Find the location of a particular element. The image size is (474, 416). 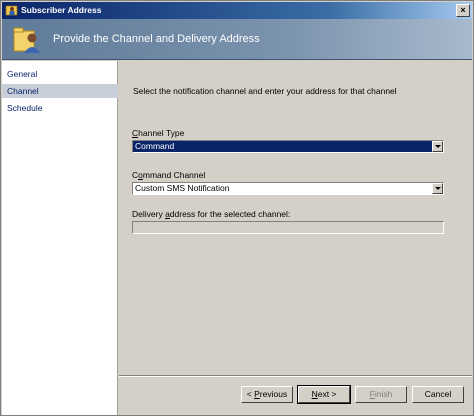

command-channel-value: Custom SMS Notification is located at coordinates (182, 188).